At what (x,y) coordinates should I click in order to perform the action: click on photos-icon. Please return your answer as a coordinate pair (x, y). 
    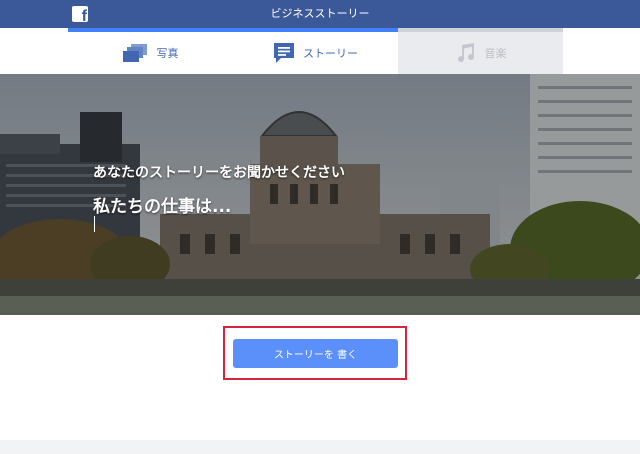
    Looking at the image, I should click on (134, 53).